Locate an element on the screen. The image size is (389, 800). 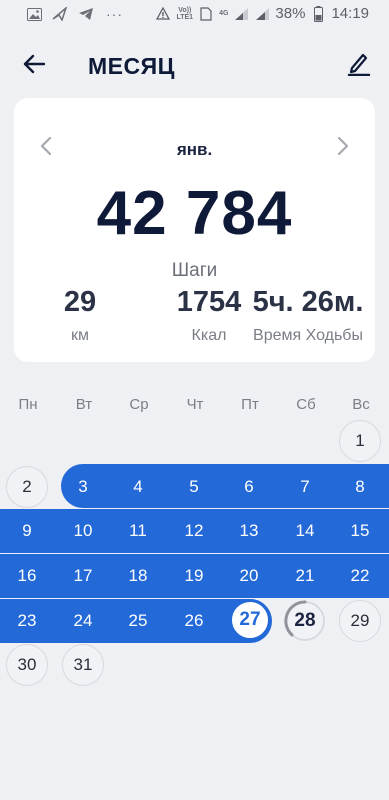
calendar-day-number: 28 is located at coordinates (305, 620).